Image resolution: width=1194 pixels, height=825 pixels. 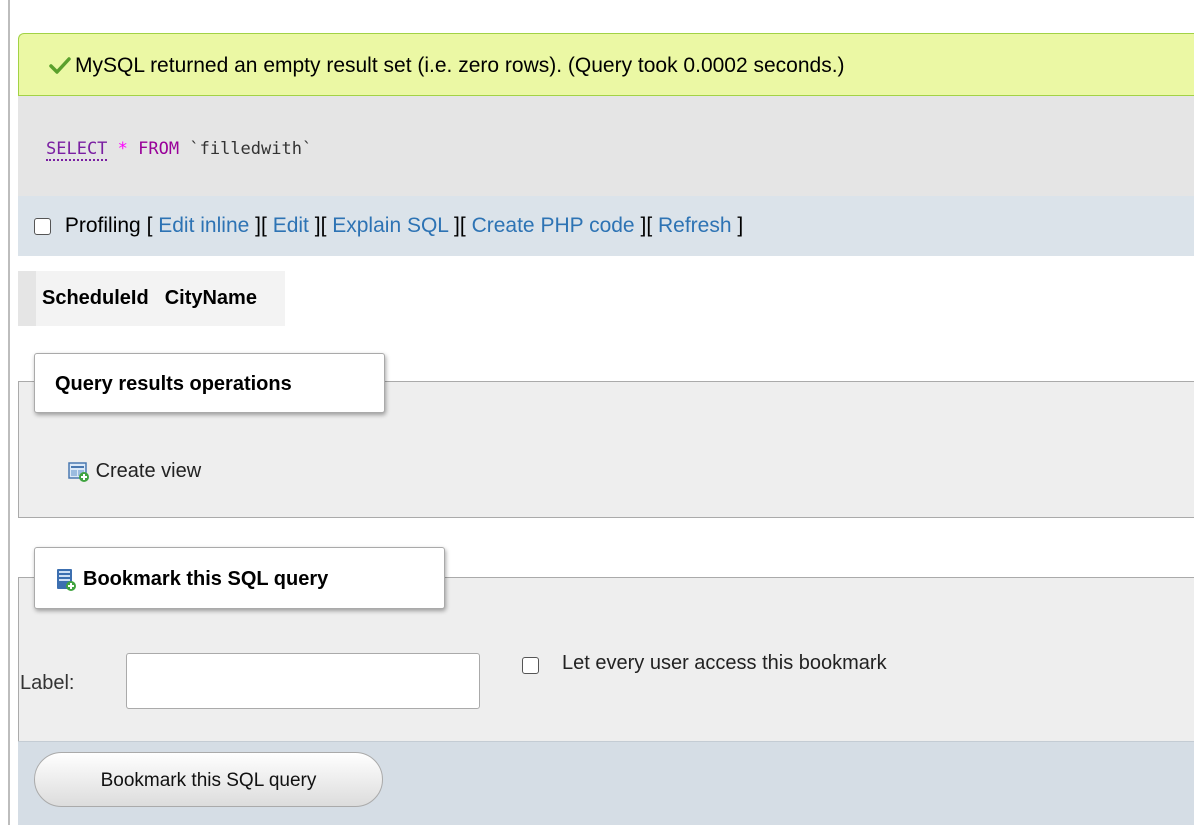 What do you see at coordinates (553, 225) in the screenshot?
I see `create-php-code-link: Create PHP code` at bounding box center [553, 225].